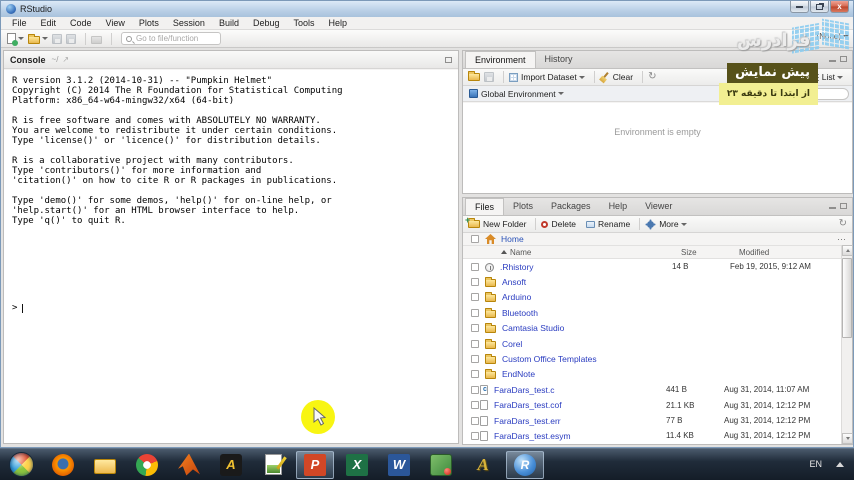 The image size is (854, 480). Describe the element at coordinates (616, 77) in the screenshot. I see `clear-button: Clear` at that location.